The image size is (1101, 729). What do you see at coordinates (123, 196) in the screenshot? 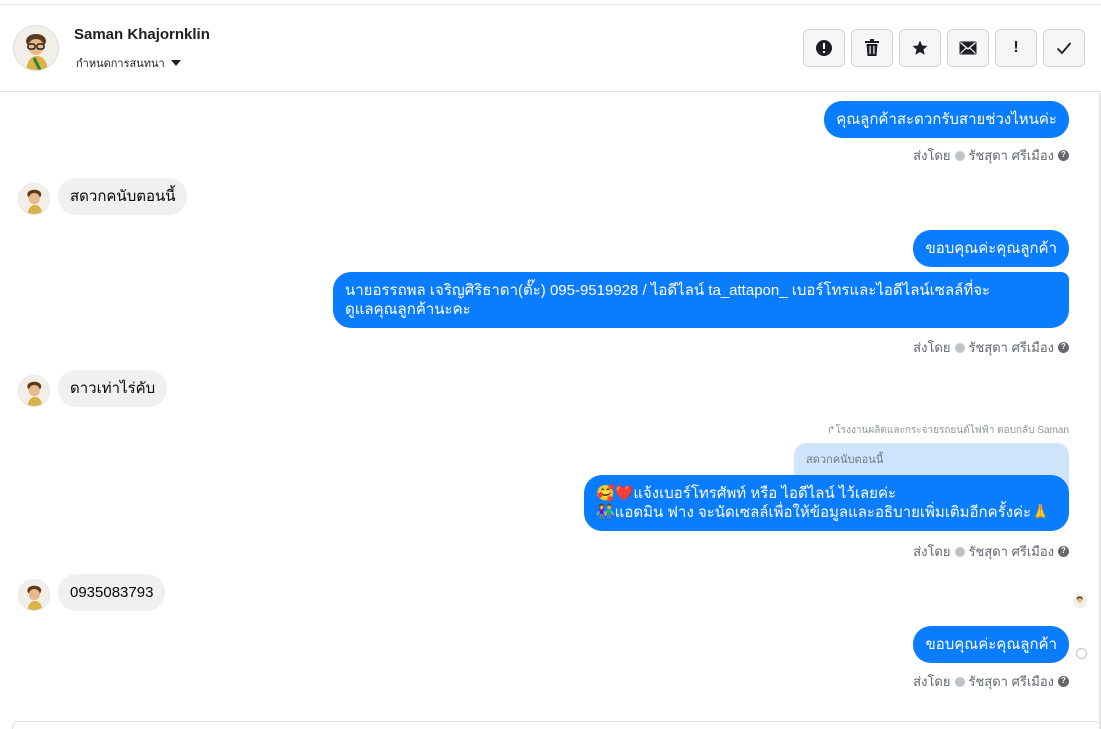
I see `incoming-message: สดวกคนับตอนนี้` at bounding box center [123, 196].